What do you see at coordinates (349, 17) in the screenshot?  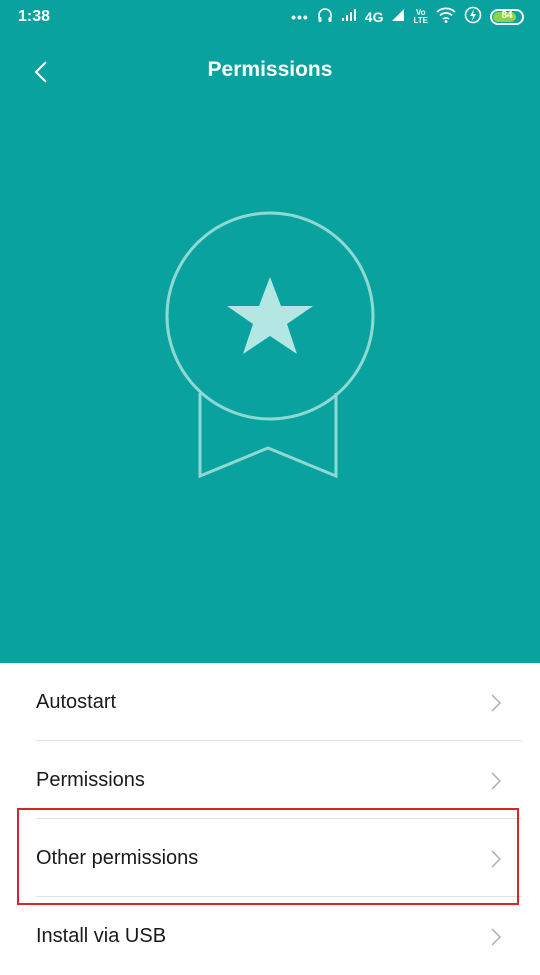 I see `signal-icon` at bounding box center [349, 17].